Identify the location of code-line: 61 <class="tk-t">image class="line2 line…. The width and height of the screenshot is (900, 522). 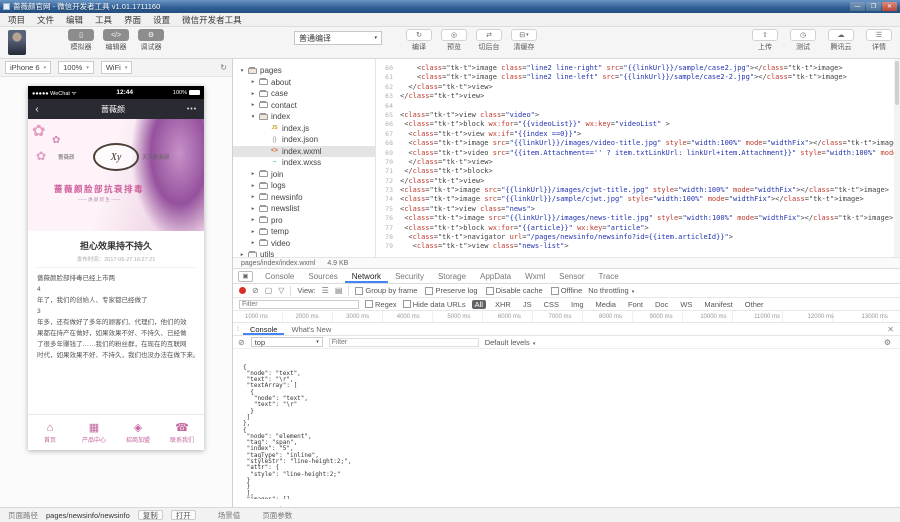
(638, 77).